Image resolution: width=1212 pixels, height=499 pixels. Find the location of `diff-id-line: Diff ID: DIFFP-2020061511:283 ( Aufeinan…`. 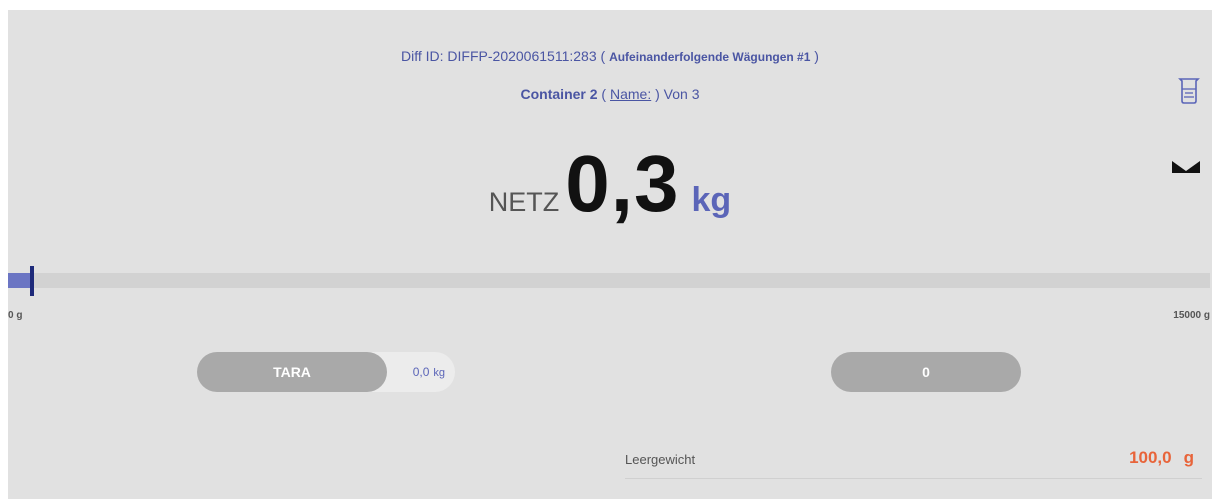

diff-id-line: Diff ID: DIFFP-2020061511:283 ( Aufeinan… is located at coordinates (610, 56).